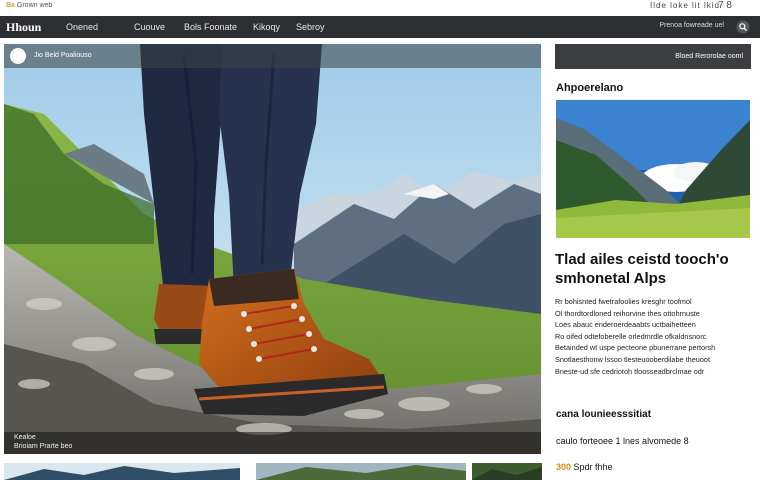  I want to click on nav-right-link: Prenoa fowreade uel, so click(691, 25).